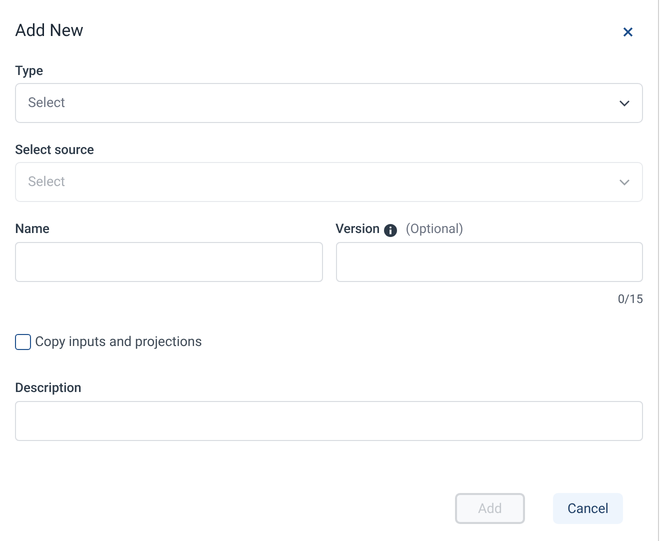  I want to click on field-label: Name, so click(33, 230).